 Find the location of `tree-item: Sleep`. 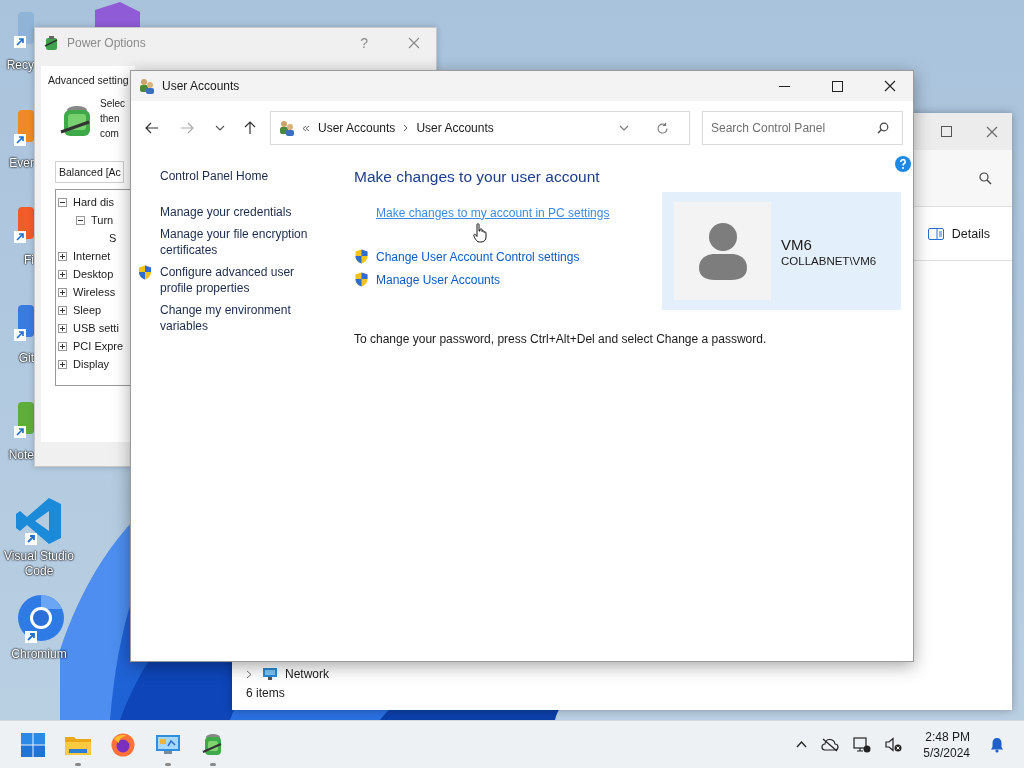

tree-item: Sleep is located at coordinates (87, 310).